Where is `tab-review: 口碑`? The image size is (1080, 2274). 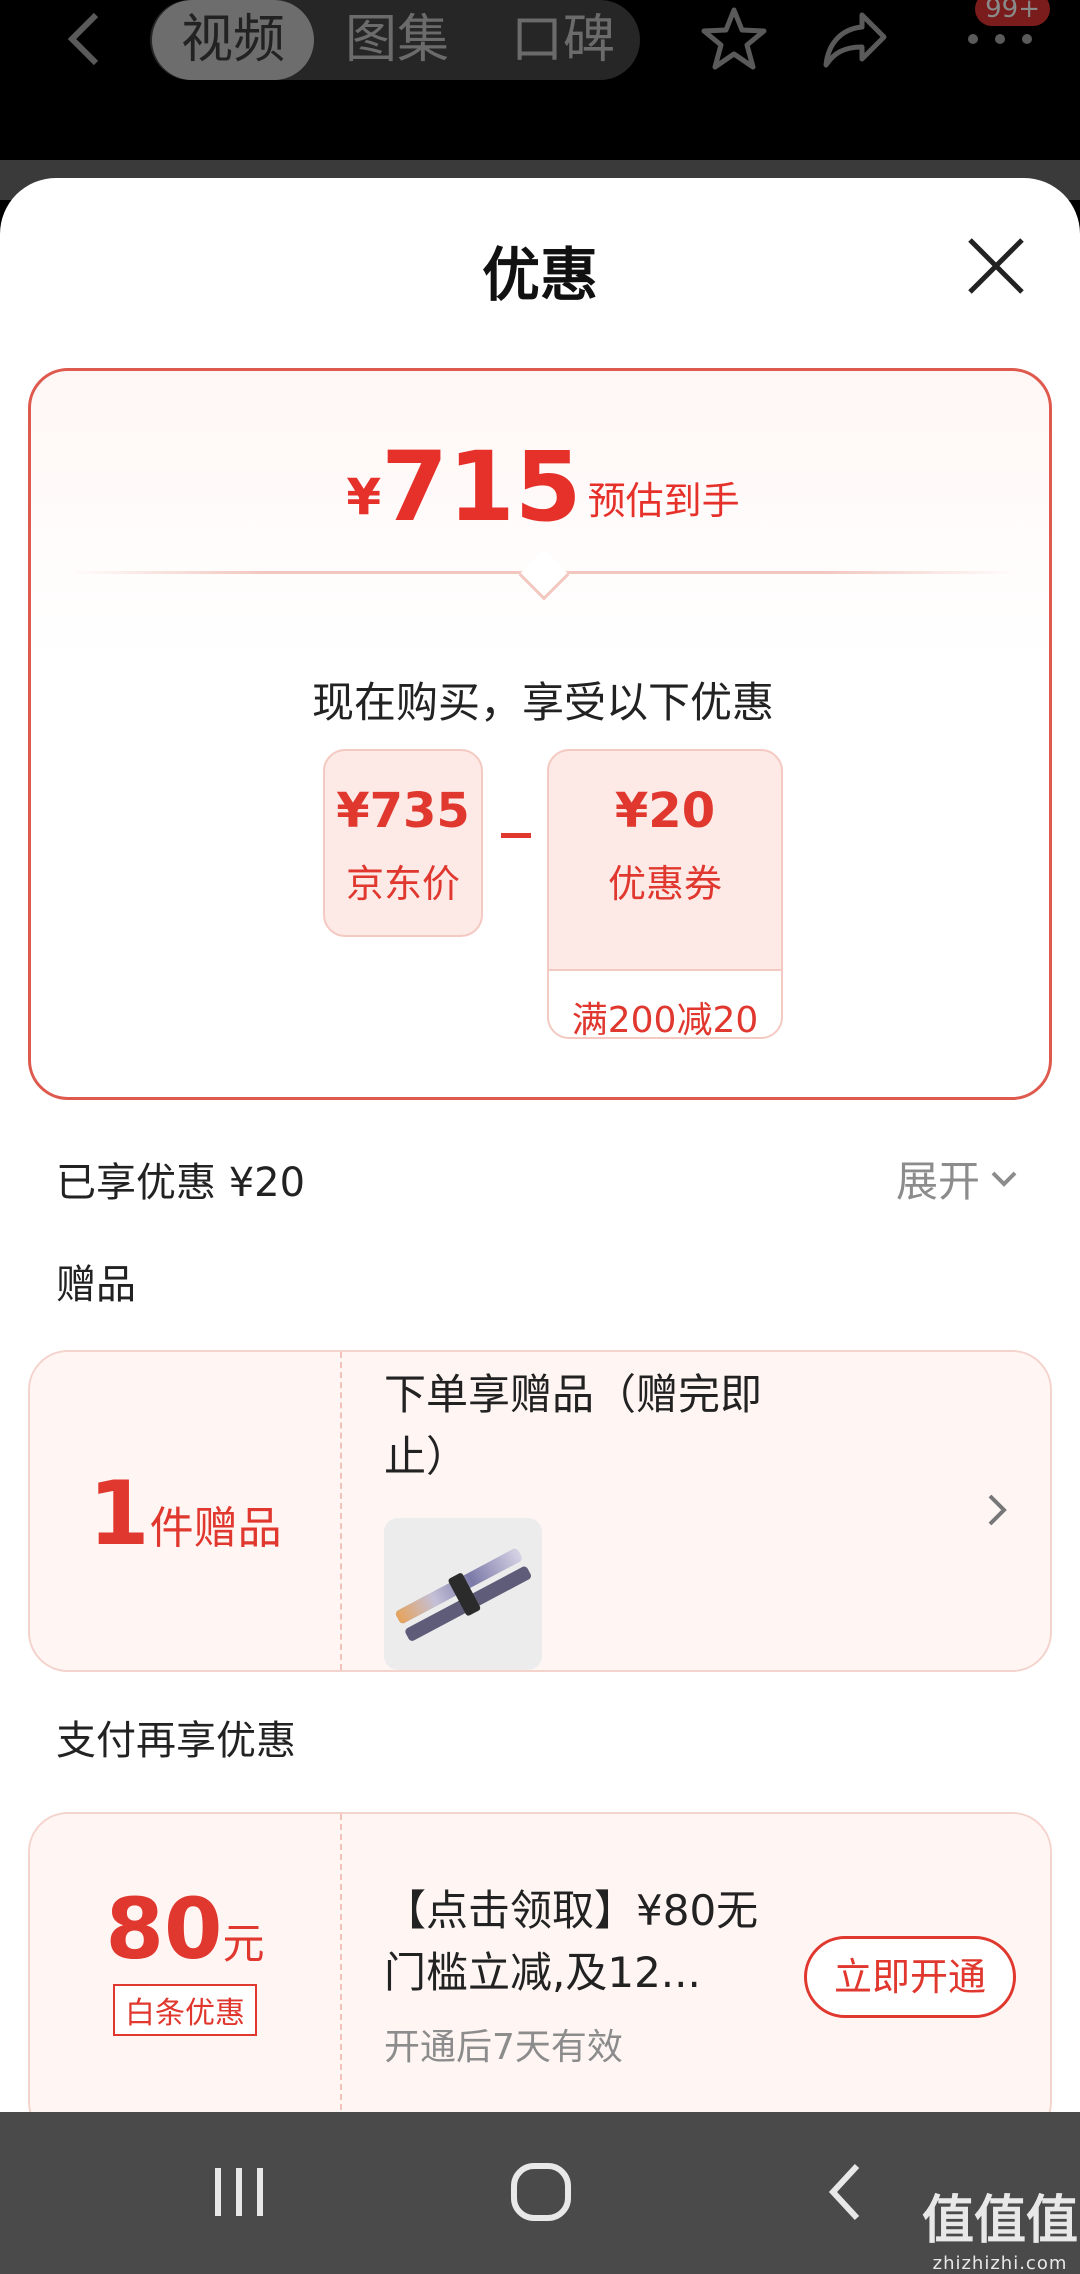 tab-review: 口碑 is located at coordinates (563, 40).